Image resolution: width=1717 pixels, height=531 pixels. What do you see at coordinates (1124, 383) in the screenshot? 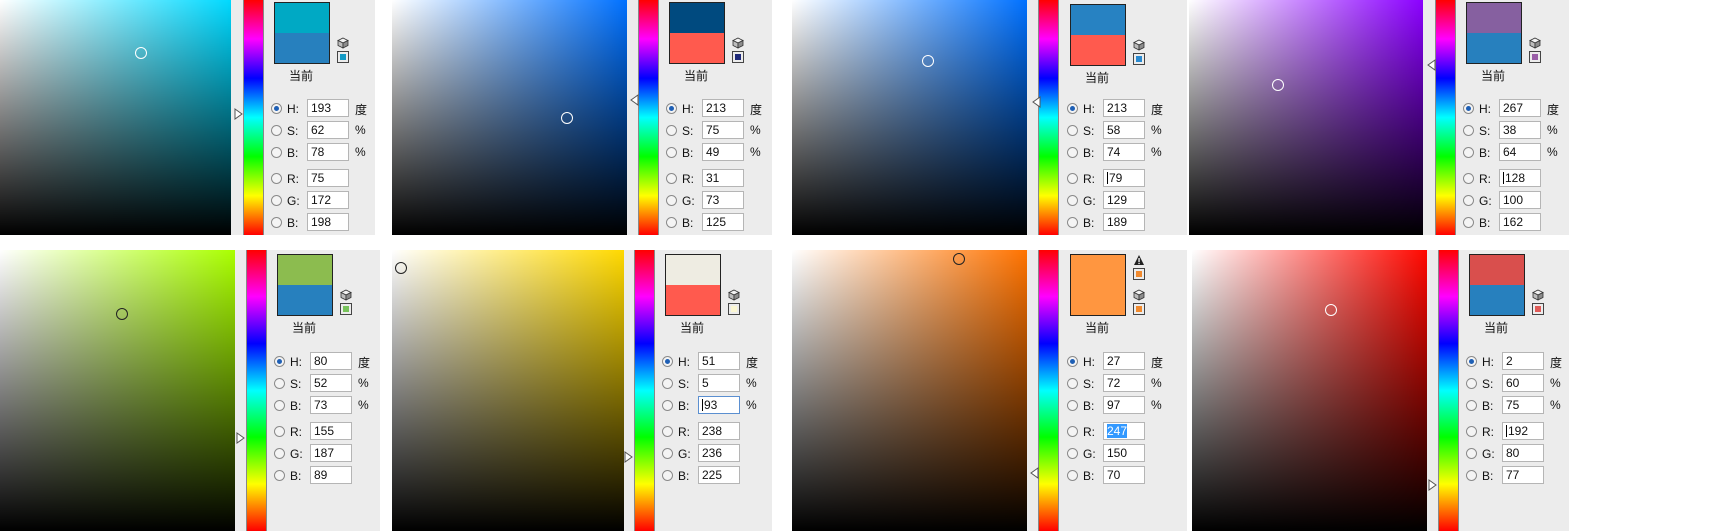
I see `channel-input: 72` at bounding box center [1124, 383].